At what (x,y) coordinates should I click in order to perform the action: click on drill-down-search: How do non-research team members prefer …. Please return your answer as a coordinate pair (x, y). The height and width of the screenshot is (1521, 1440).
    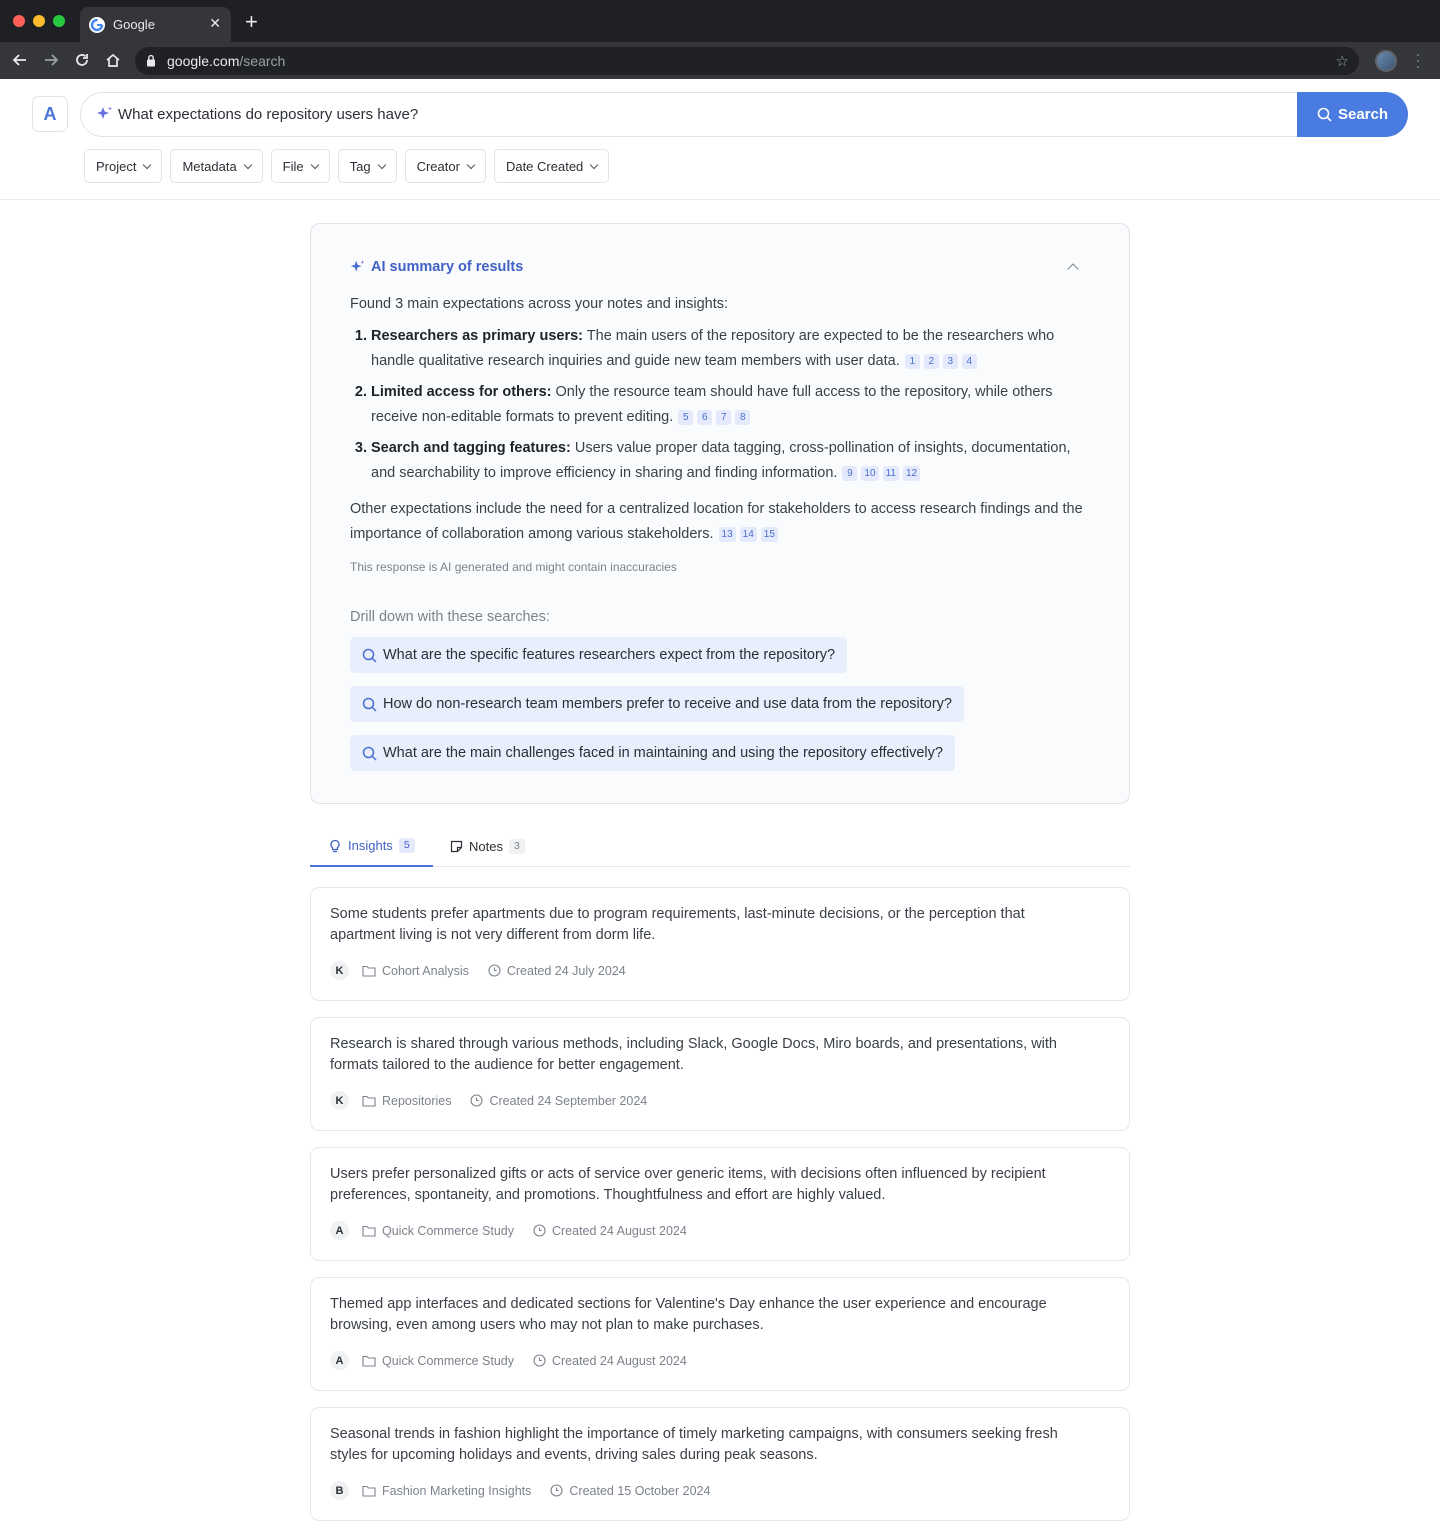
    Looking at the image, I should click on (657, 704).